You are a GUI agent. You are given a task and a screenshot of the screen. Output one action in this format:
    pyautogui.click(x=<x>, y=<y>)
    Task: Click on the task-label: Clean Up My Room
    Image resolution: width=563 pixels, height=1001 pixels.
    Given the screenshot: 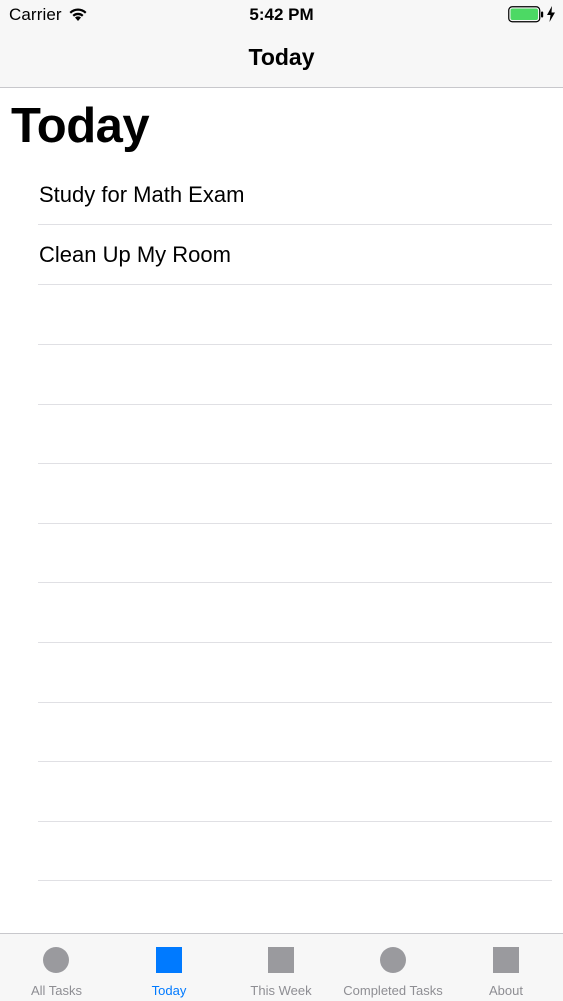 What is the action you would take?
    pyautogui.click(x=135, y=254)
    